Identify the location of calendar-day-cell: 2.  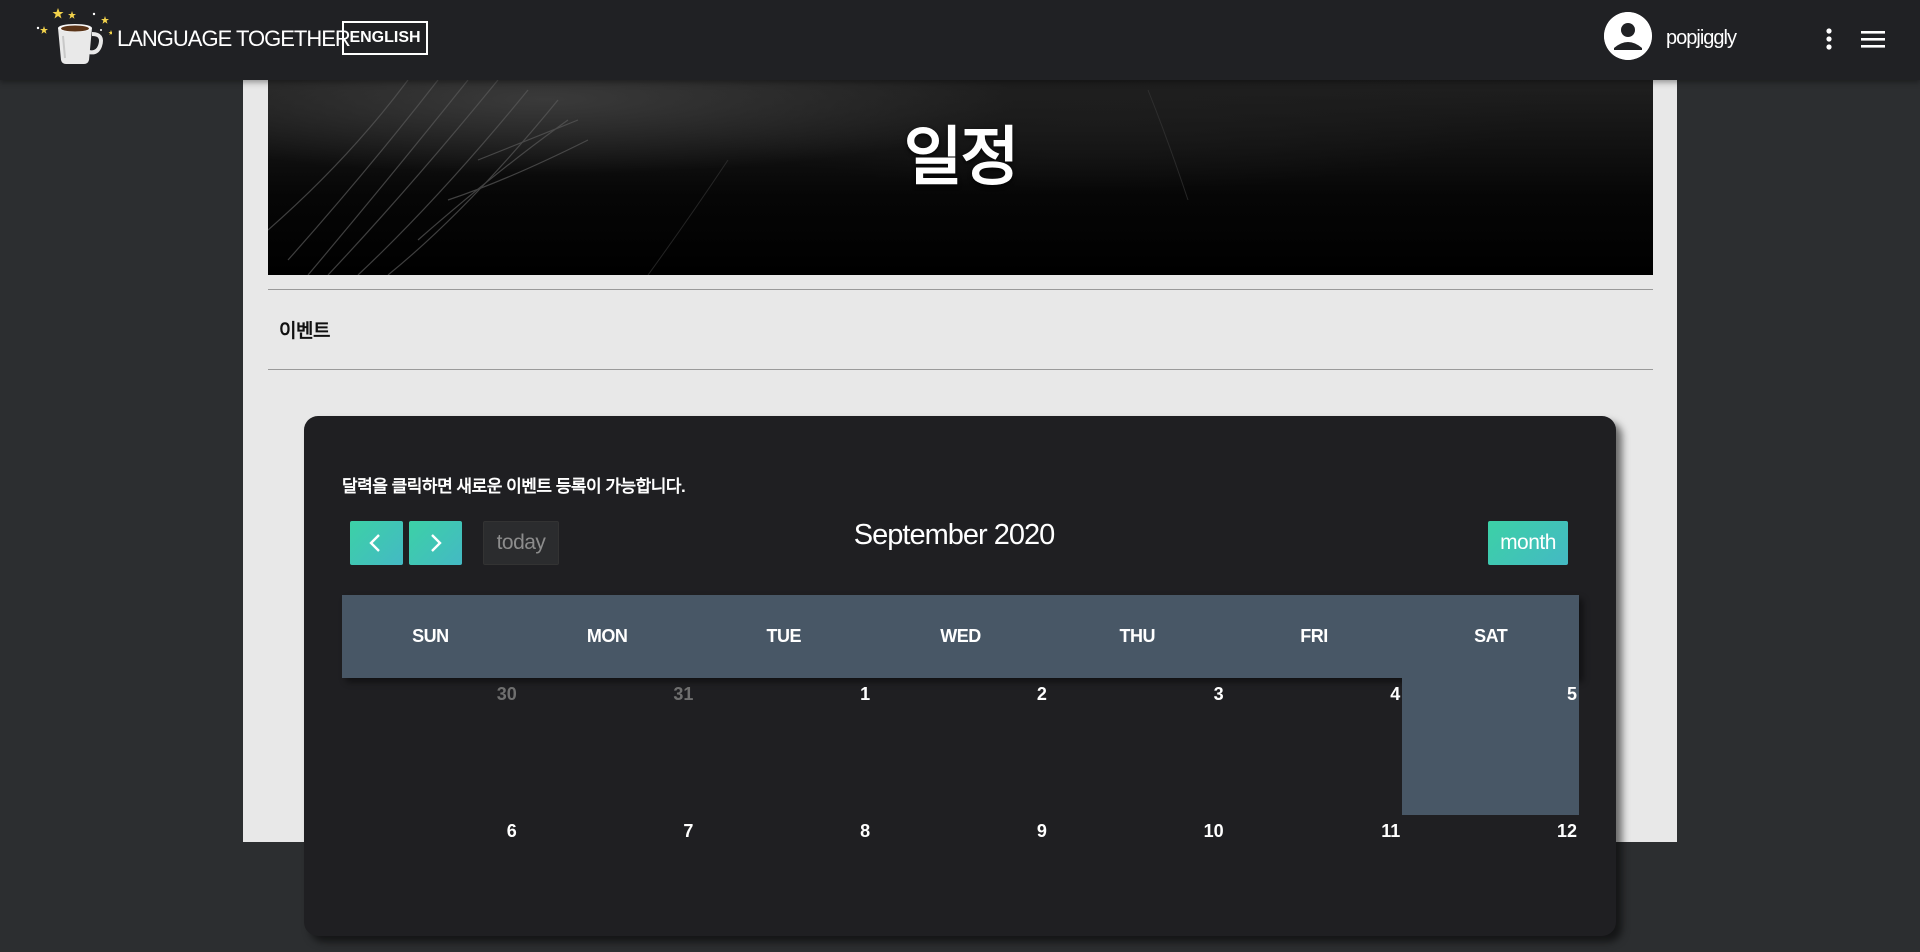
(960, 746).